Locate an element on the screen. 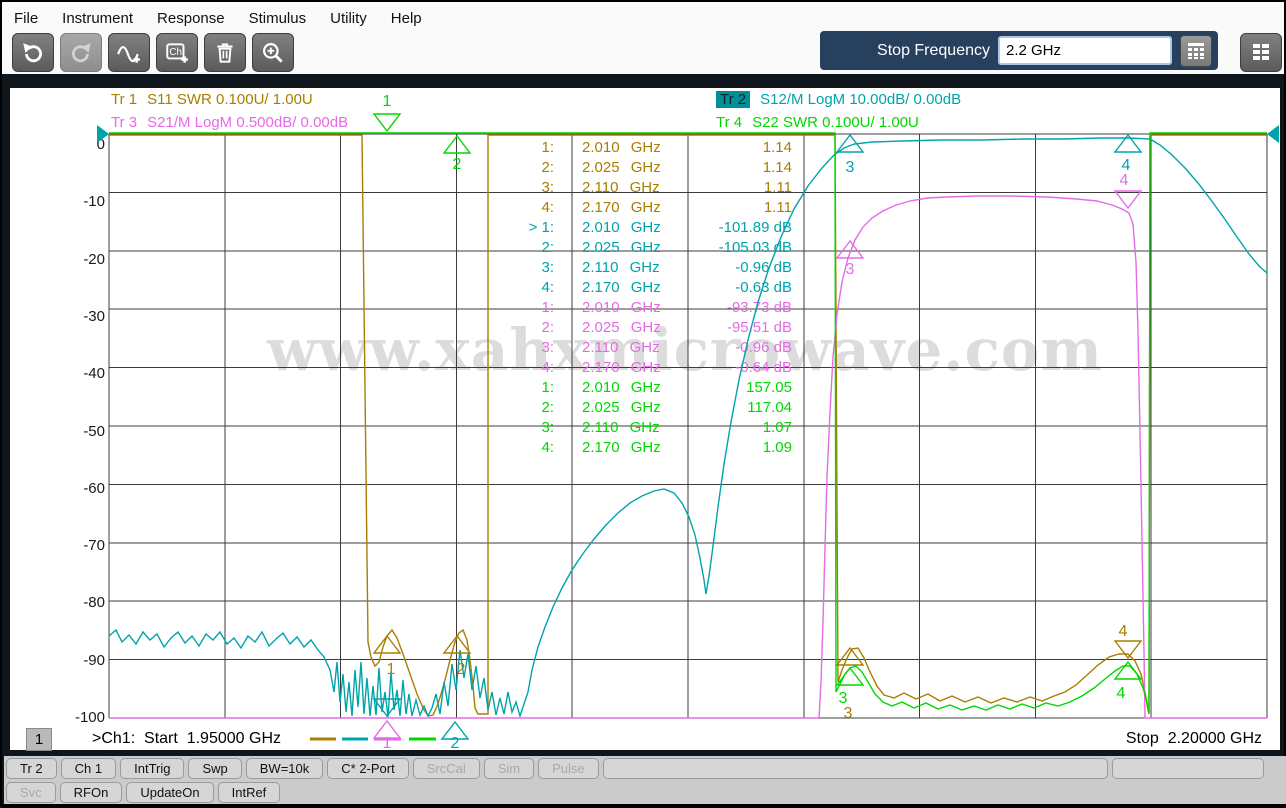  zoom-button is located at coordinates (273, 52).